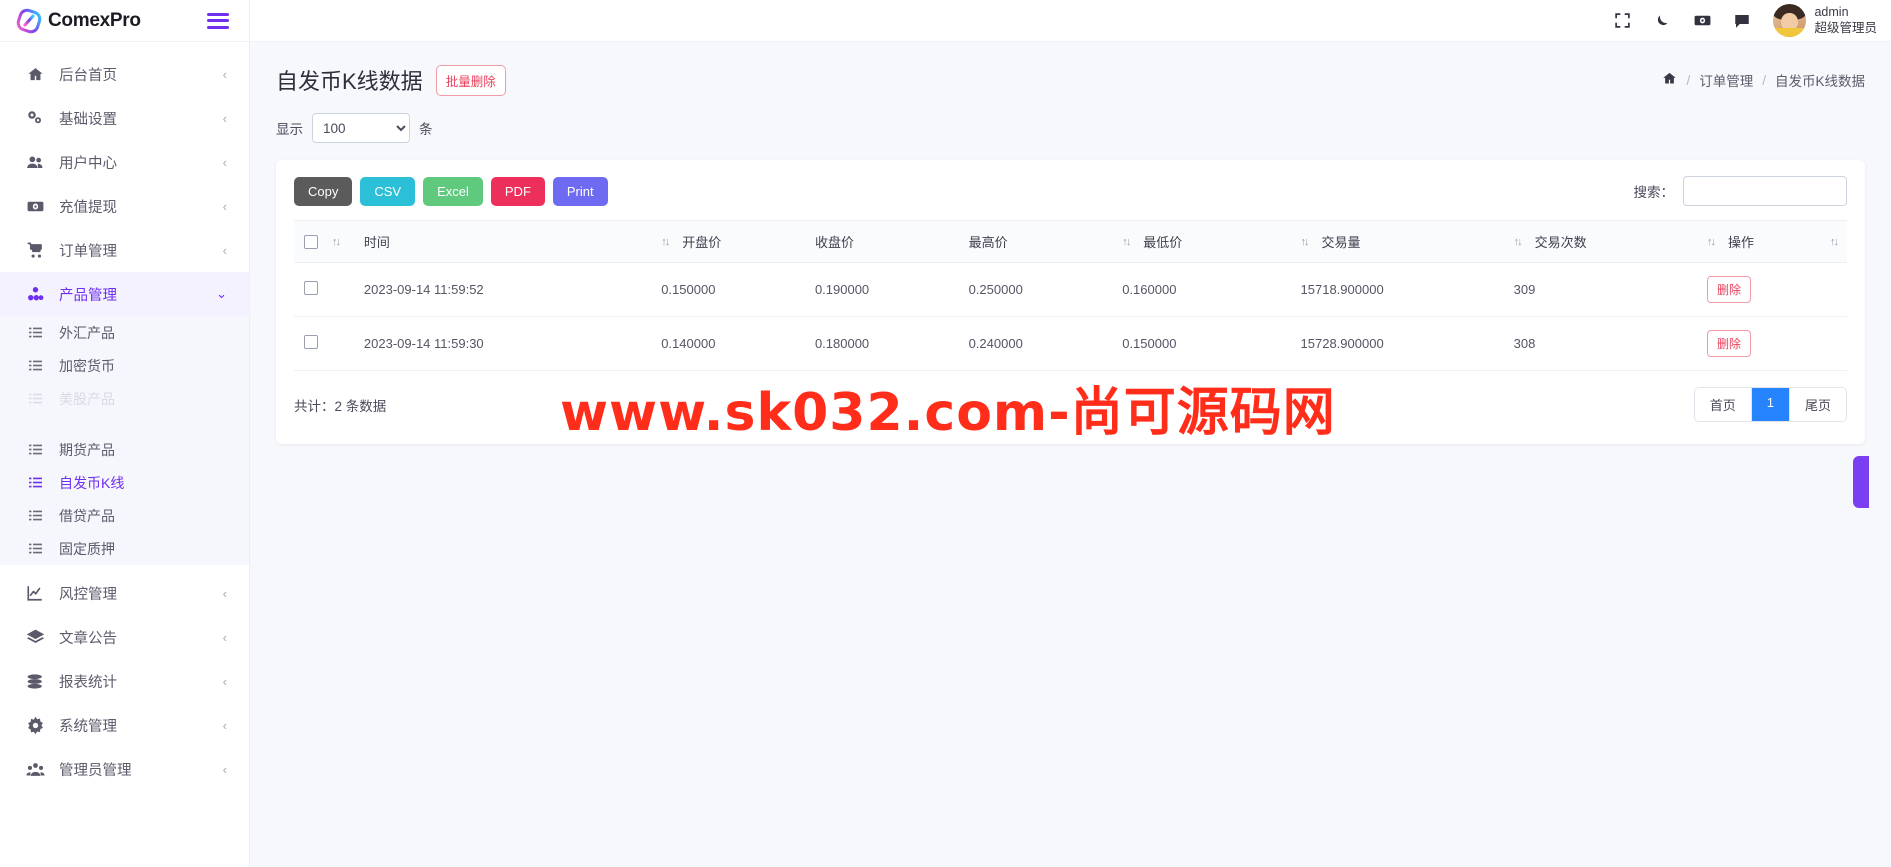 Image resolution: width=1891 pixels, height=867 pixels. Describe the element at coordinates (1600, 241) in the screenshot. I see `column-header-trade-count: ↑↓ 交易次数` at that location.